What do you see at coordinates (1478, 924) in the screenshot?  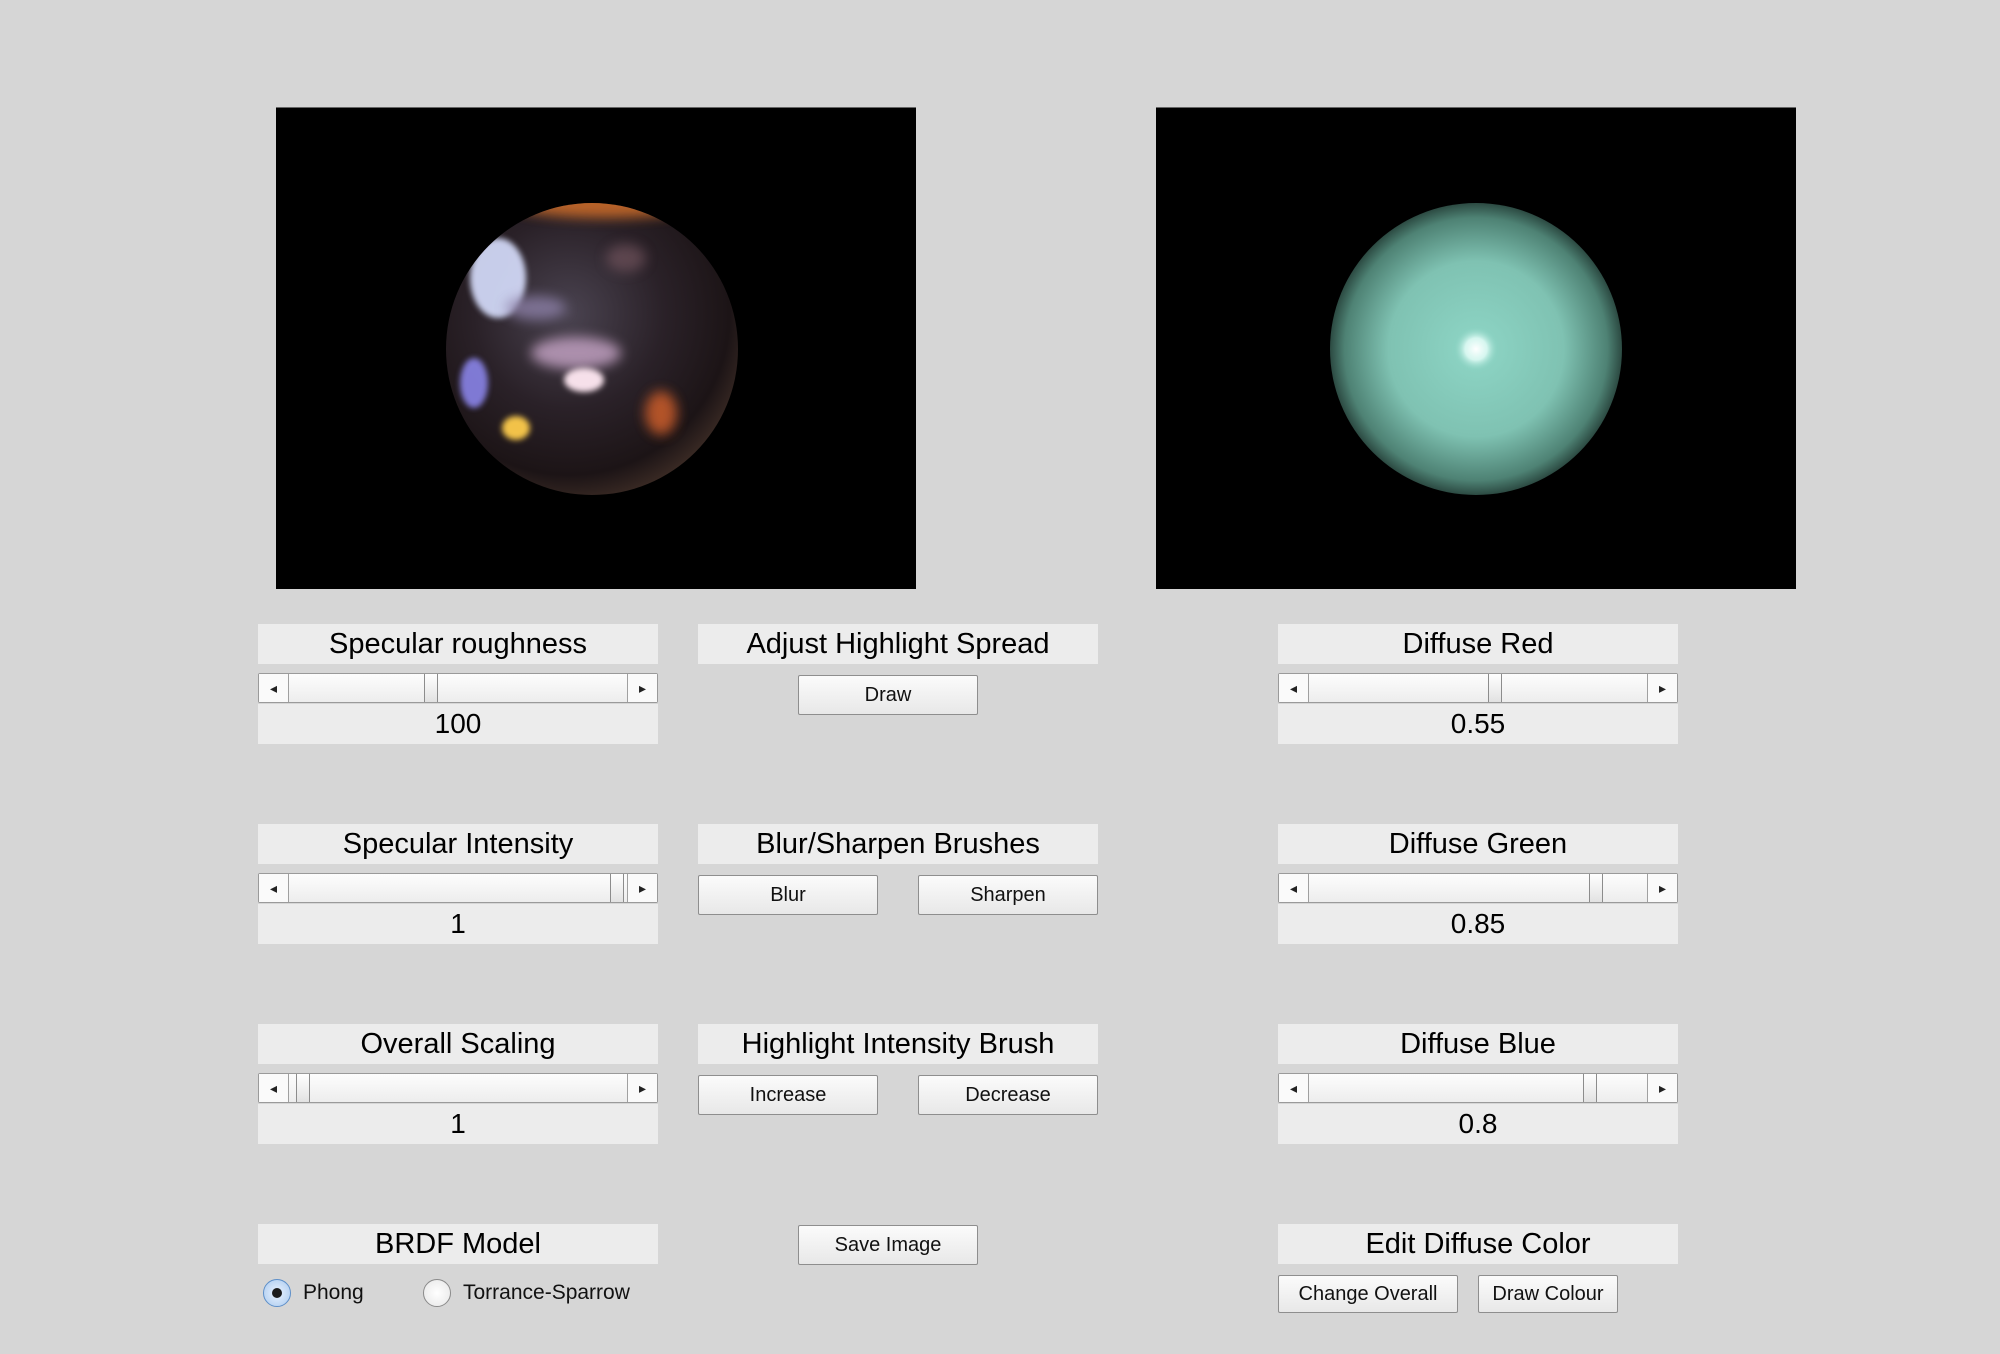 I see `diffuse-green-value: 0.85` at bounding box center [1478, 924].